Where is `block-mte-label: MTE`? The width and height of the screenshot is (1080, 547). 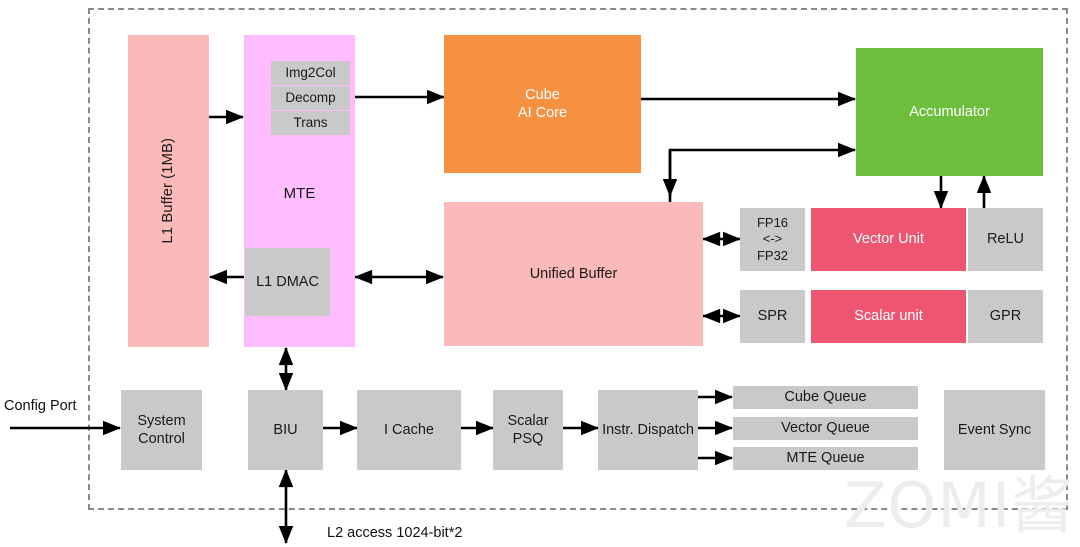
block-mte-label: MTE is located at coordinates (299, 193).